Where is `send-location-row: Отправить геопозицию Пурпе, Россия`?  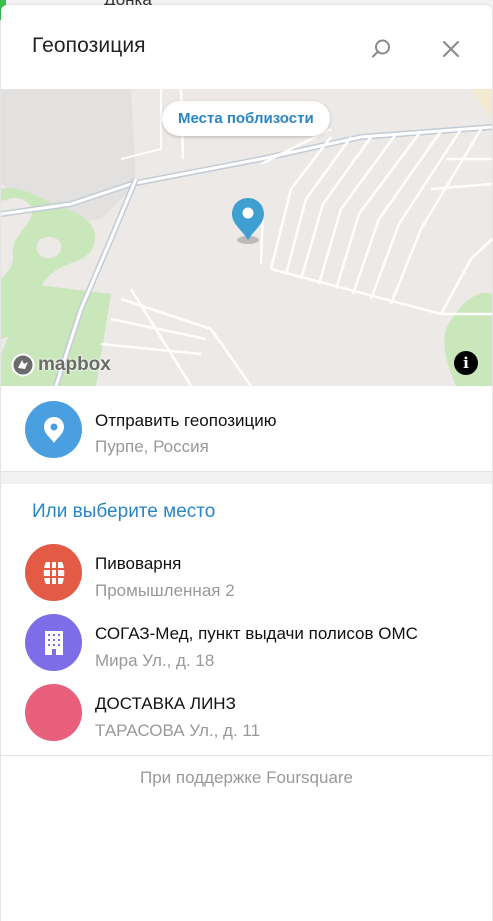
send-location-row: Отправить геопозицию Пурпе, Россия is located at coordinates (246, 428).